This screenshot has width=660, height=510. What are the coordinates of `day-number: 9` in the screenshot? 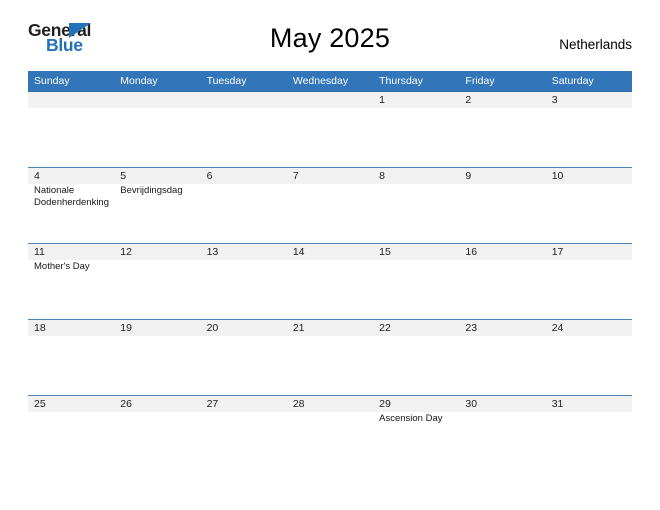 It's located at (502, 176).